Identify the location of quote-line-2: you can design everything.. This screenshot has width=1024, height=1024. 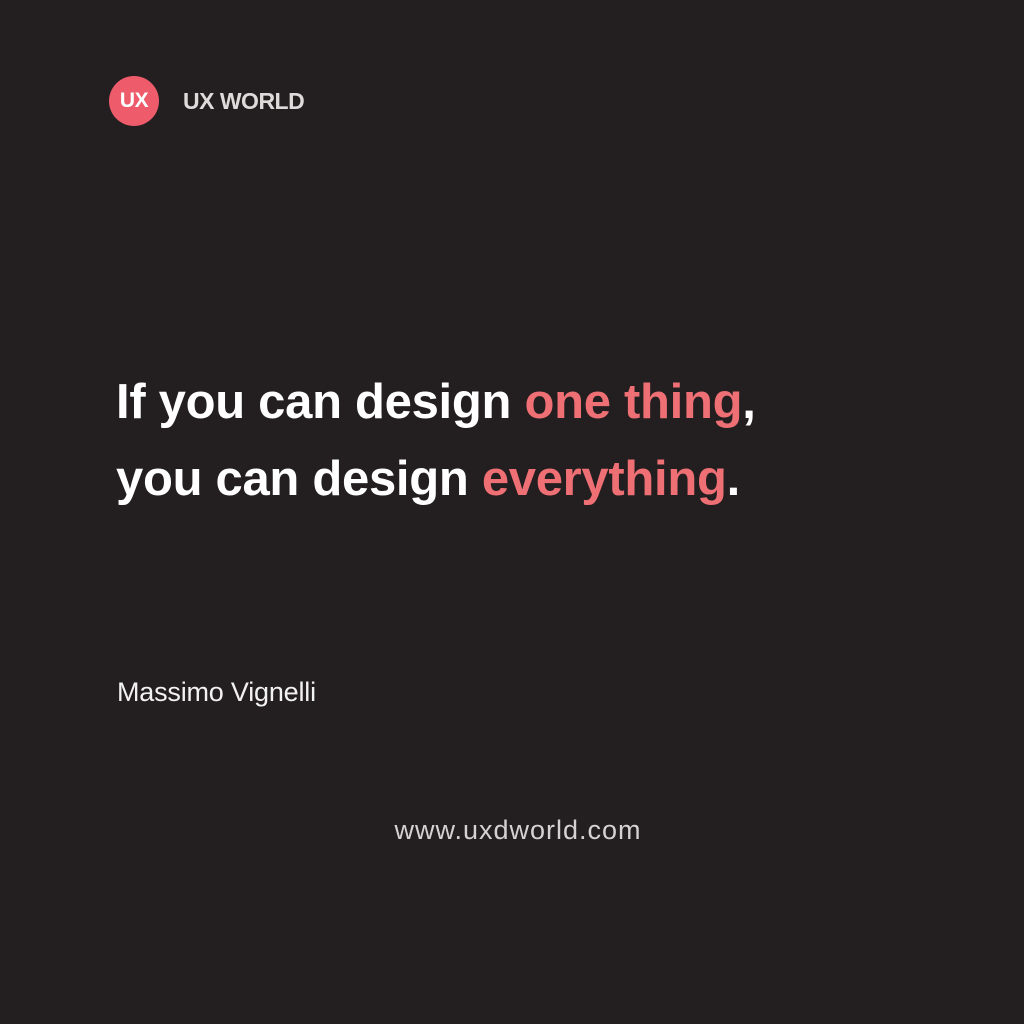
(546, 479).